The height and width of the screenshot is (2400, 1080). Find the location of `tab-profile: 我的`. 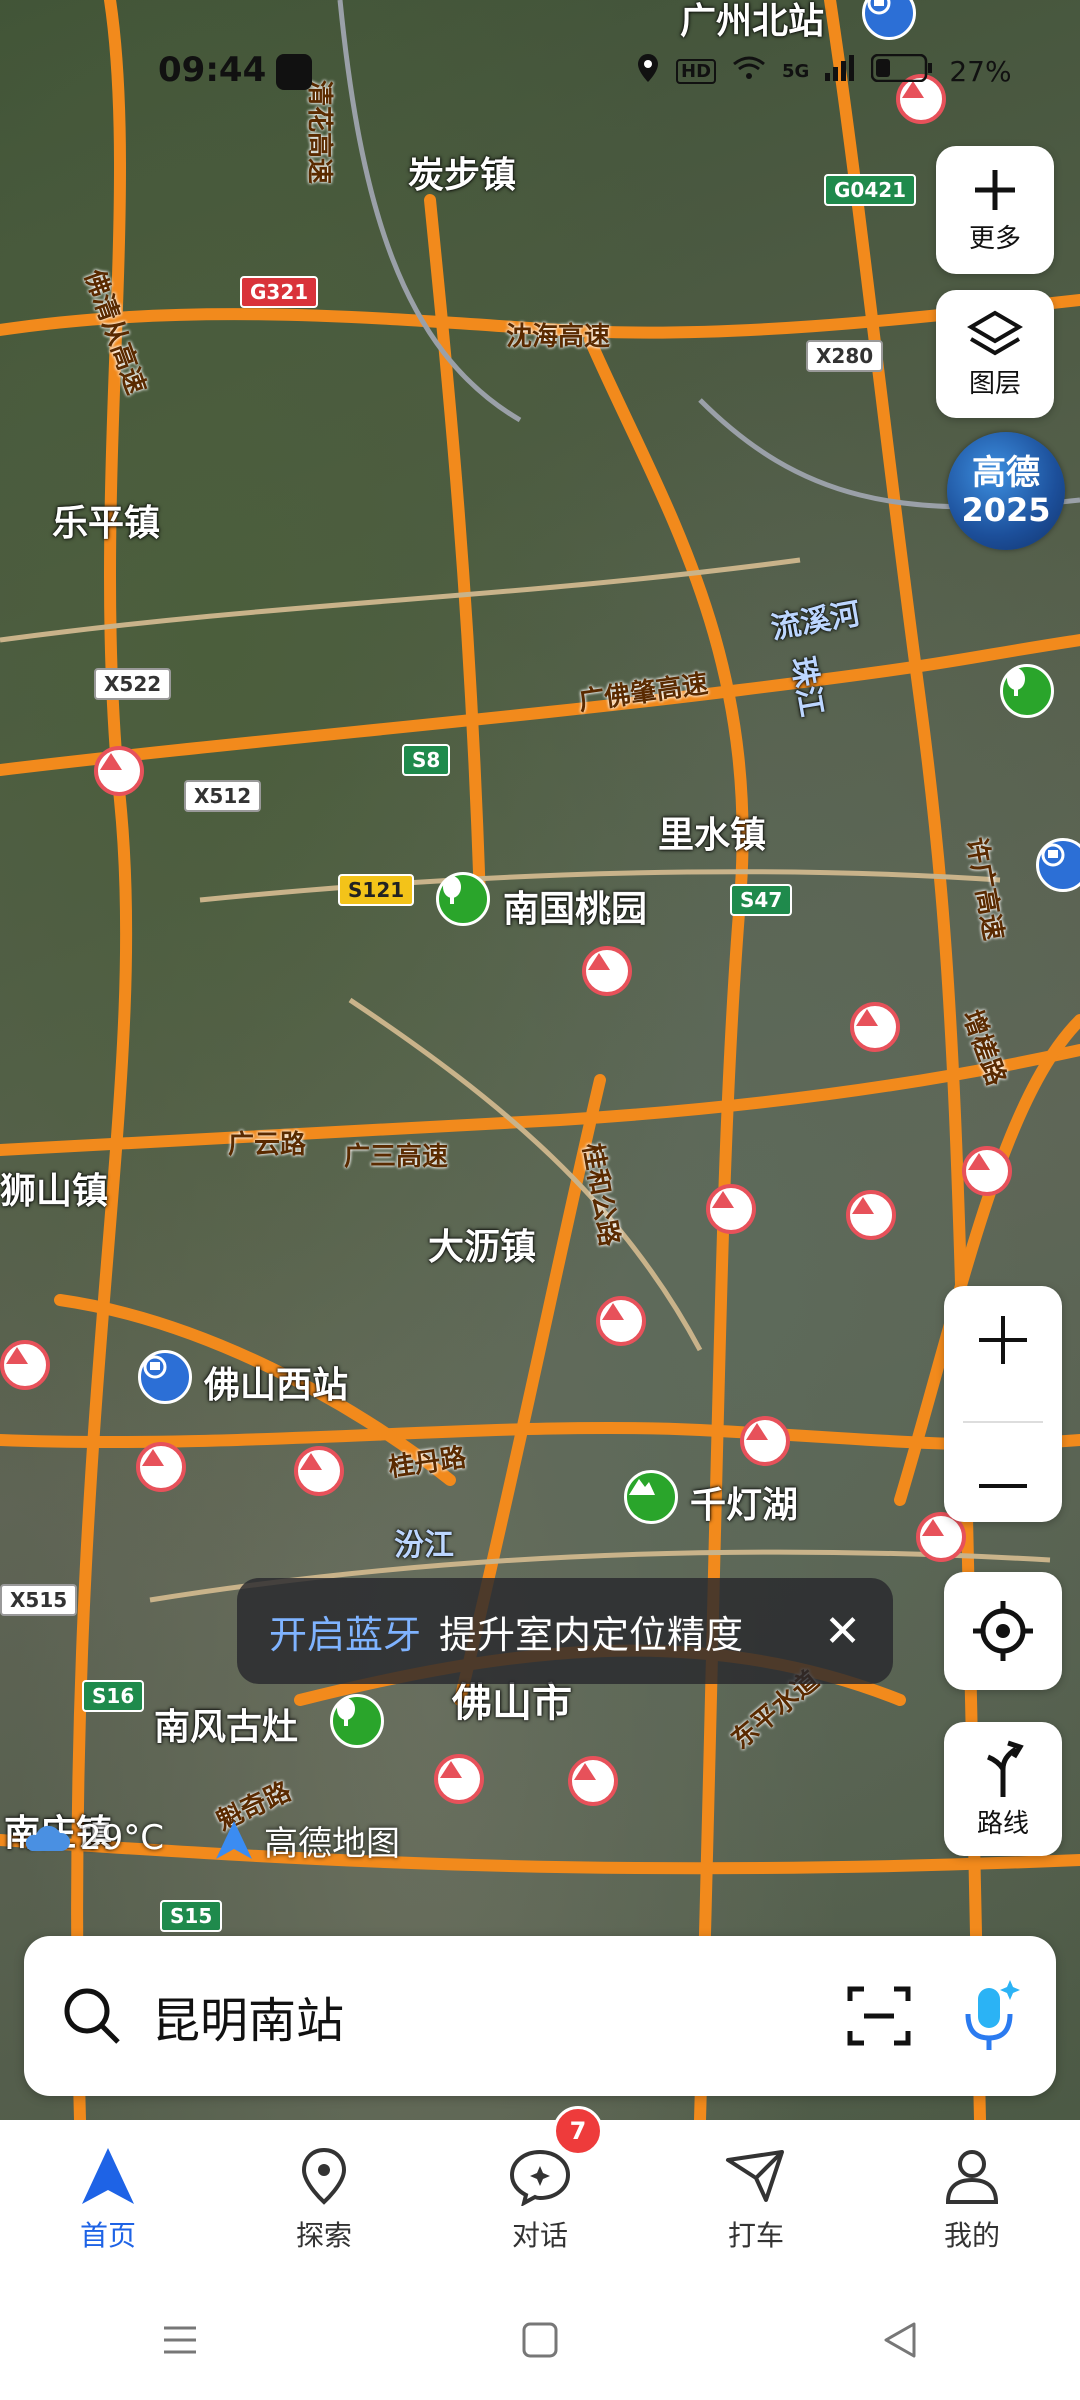

tab-profile: 我的 is located at coordinates (972, 2200).